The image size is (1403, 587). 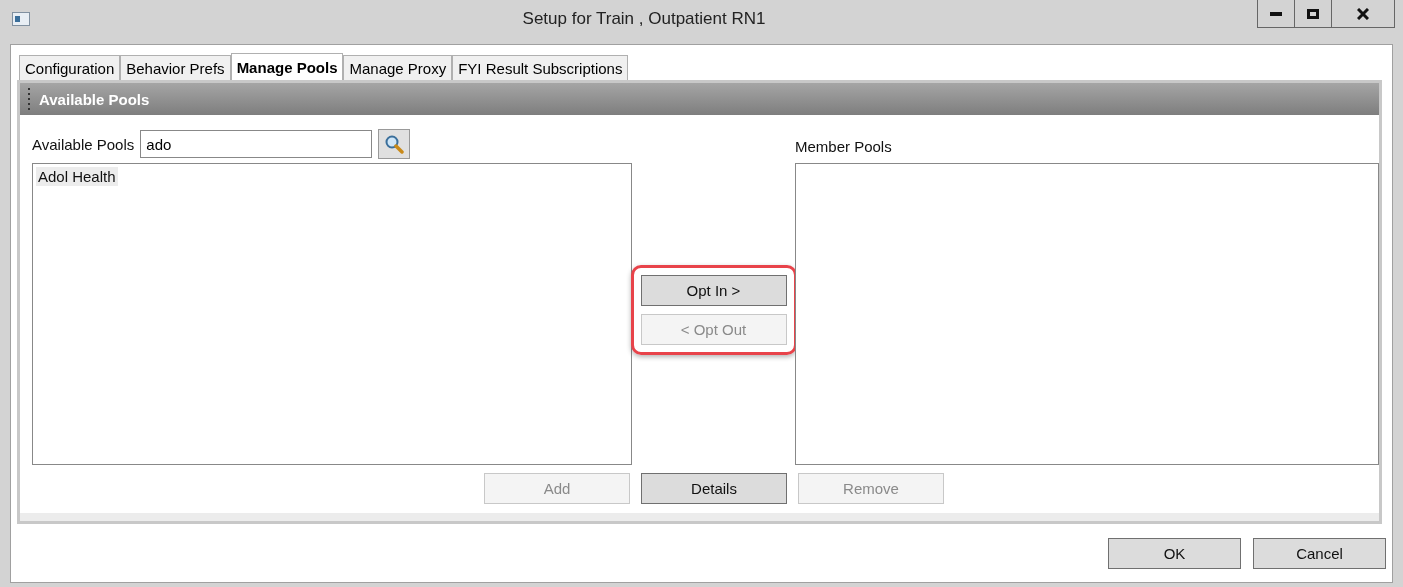 I want to click on tab: Configuration, so click(x=70, y=67).